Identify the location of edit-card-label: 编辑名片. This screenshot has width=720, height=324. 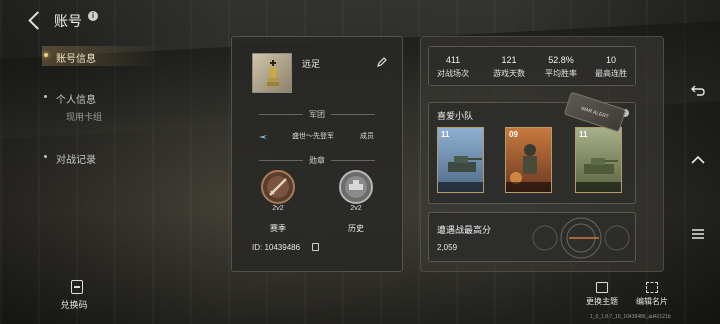
(652, 301).